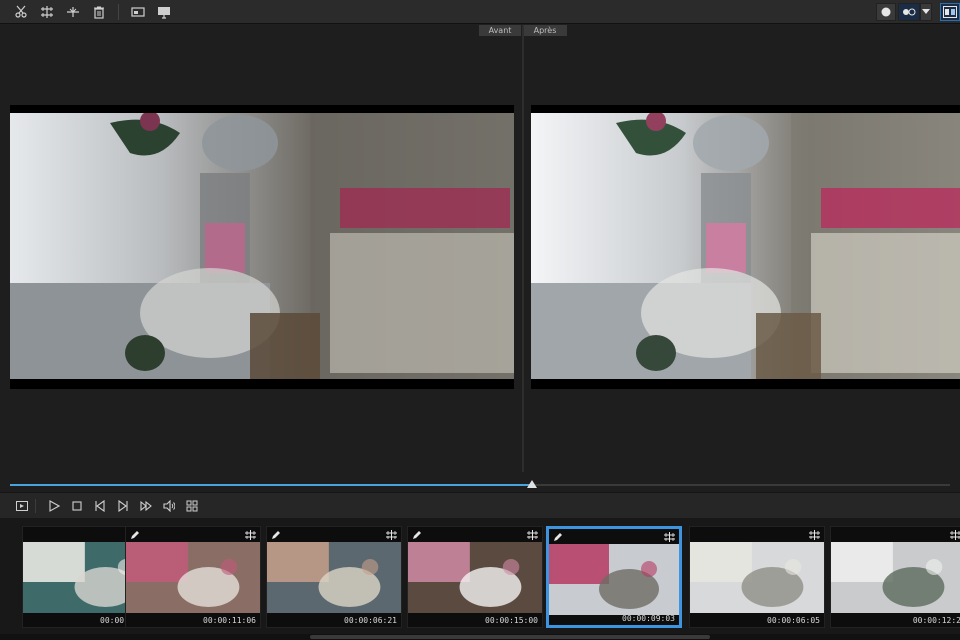 The image size is (960, 640). I want to click on fast-forward-icon, so click(145, 506).